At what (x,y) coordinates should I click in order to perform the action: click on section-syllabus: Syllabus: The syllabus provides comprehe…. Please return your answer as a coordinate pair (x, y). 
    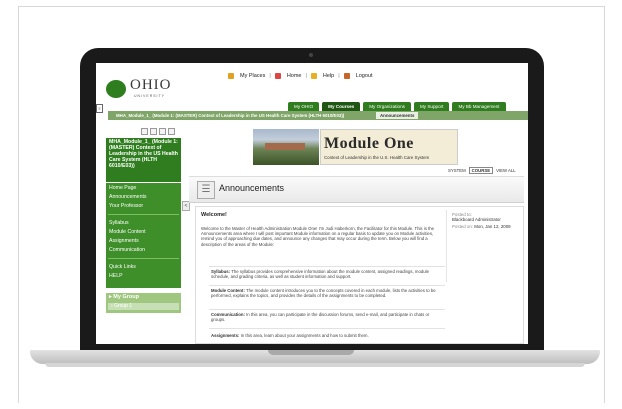
    Looking at the image, I should click on (326, 274).